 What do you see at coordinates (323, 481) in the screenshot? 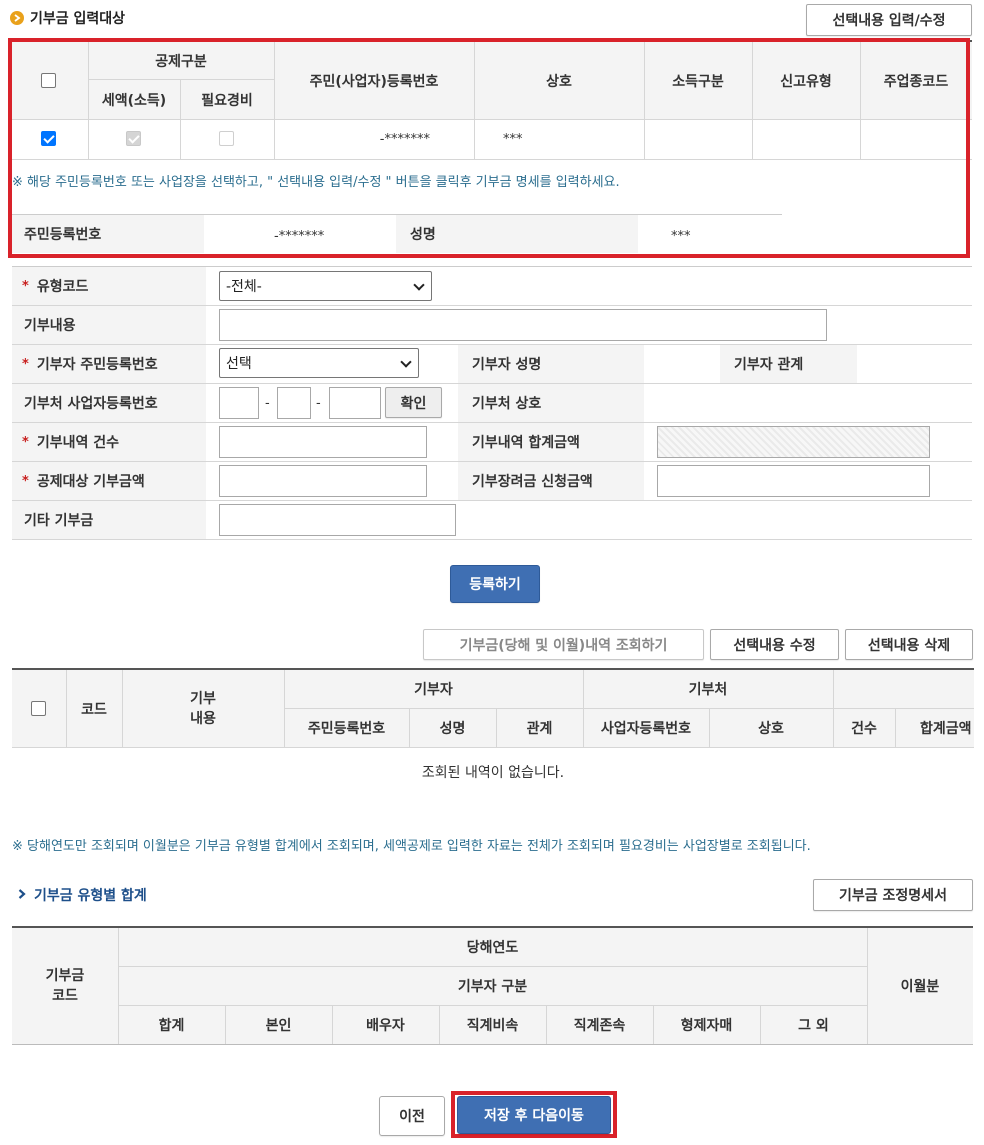
I see `deduct-input` at bounding box center [323, 481].